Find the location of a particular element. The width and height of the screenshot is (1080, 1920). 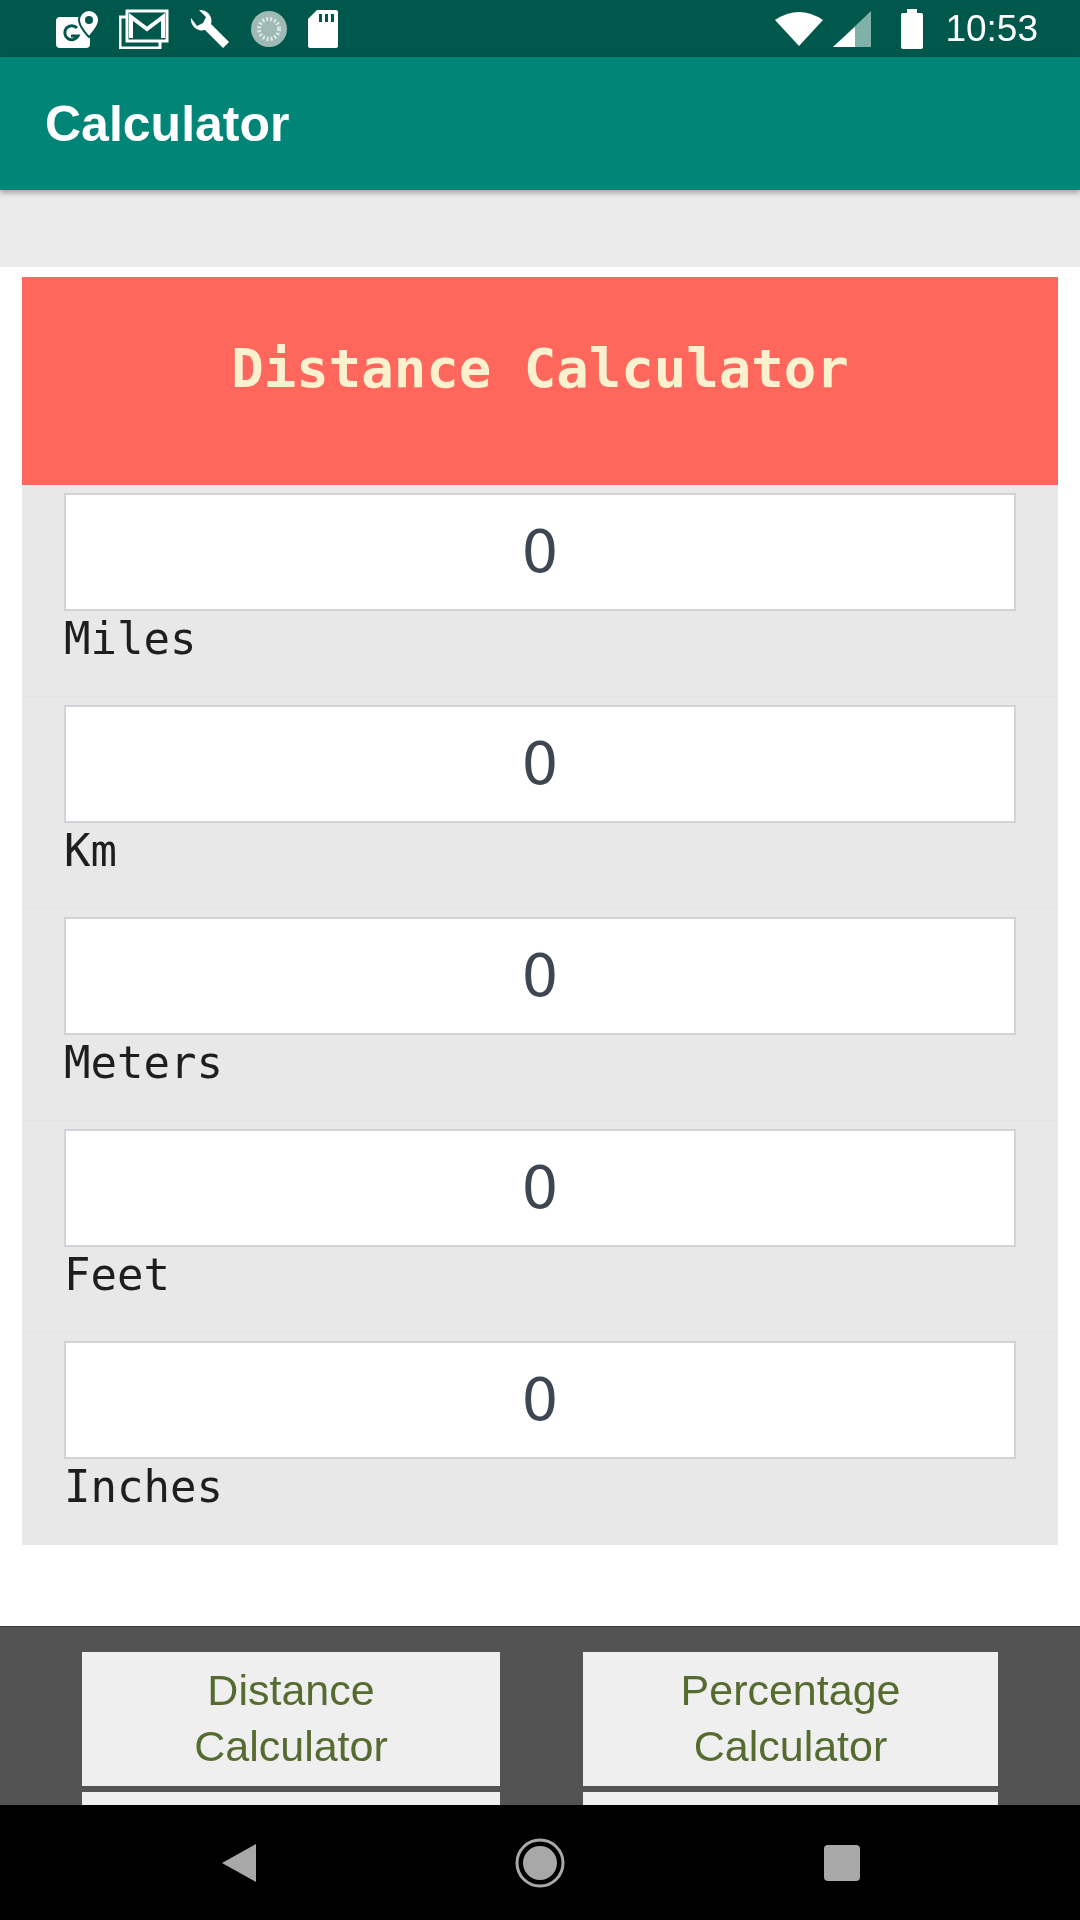

card-title: Distance Calculator is located at coordinates (540, 368).